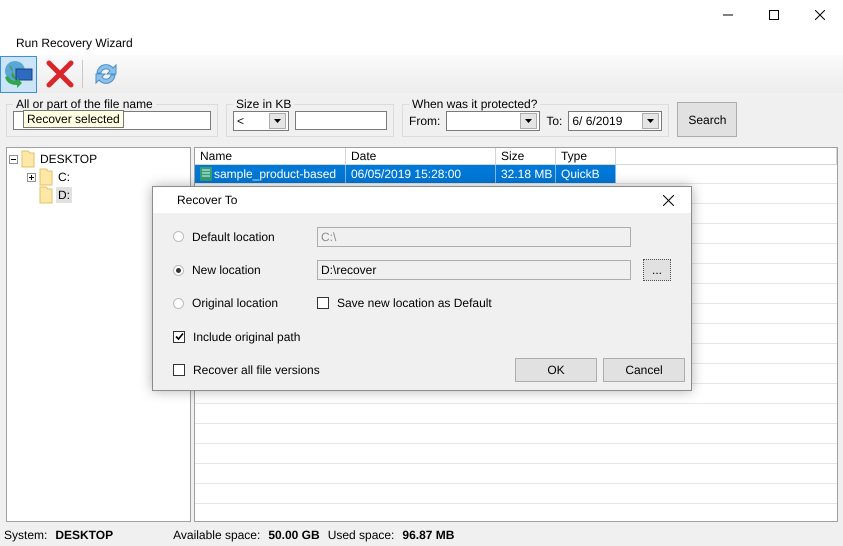  What do you see at coordinates (554, 121) in the screenshot?
I see `to-label: To:` at bounding box center [554, 121].